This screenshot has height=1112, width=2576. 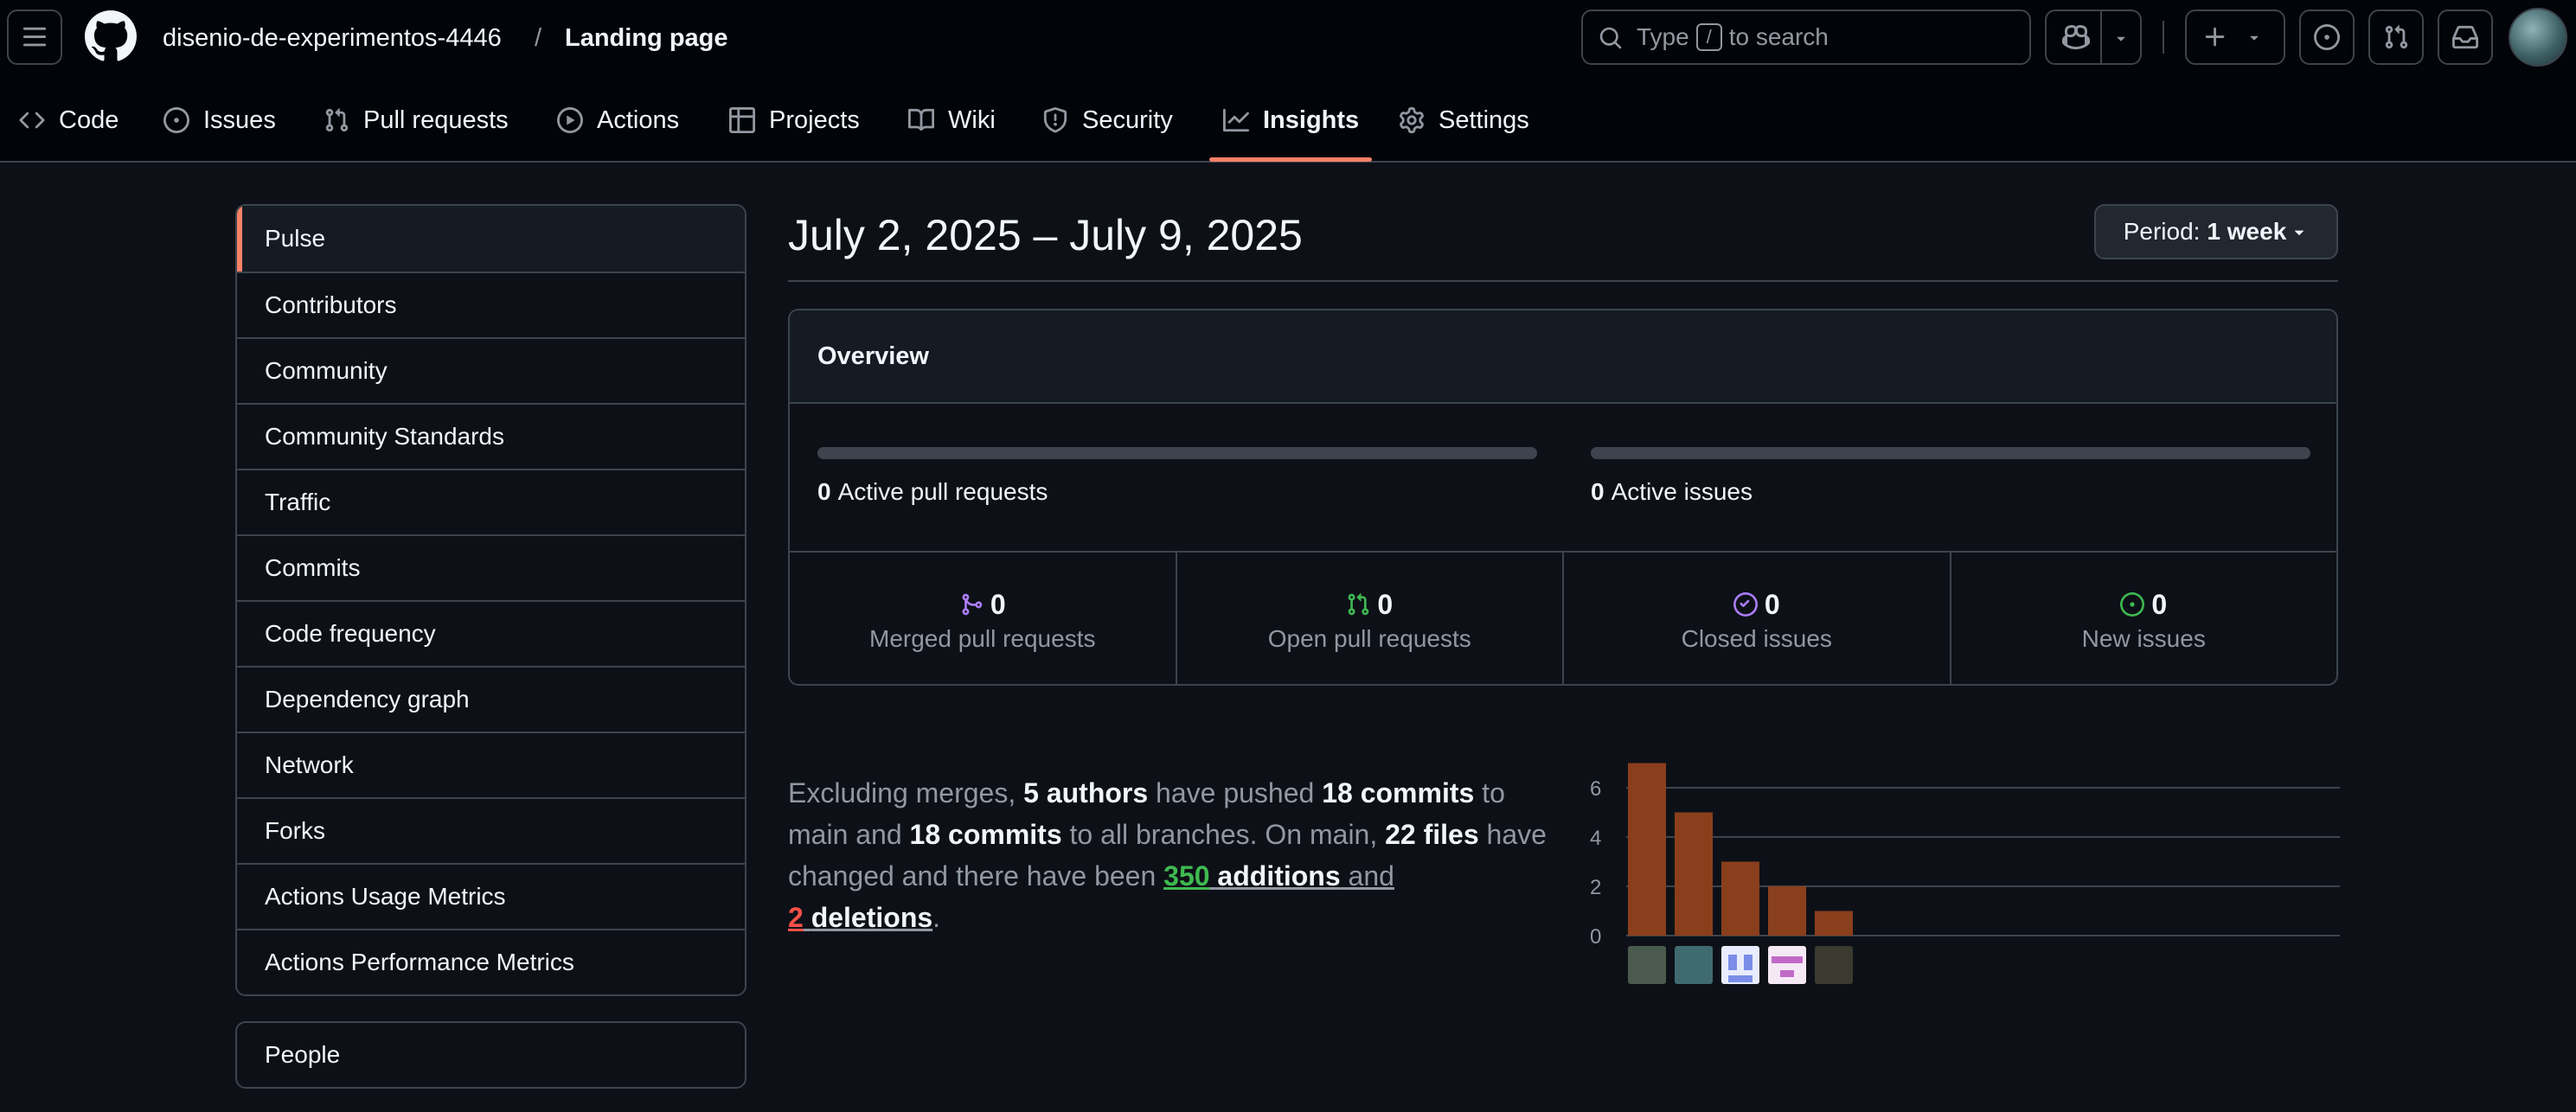 I want to click on active-prs-bar, so click(x=1177, y=453).